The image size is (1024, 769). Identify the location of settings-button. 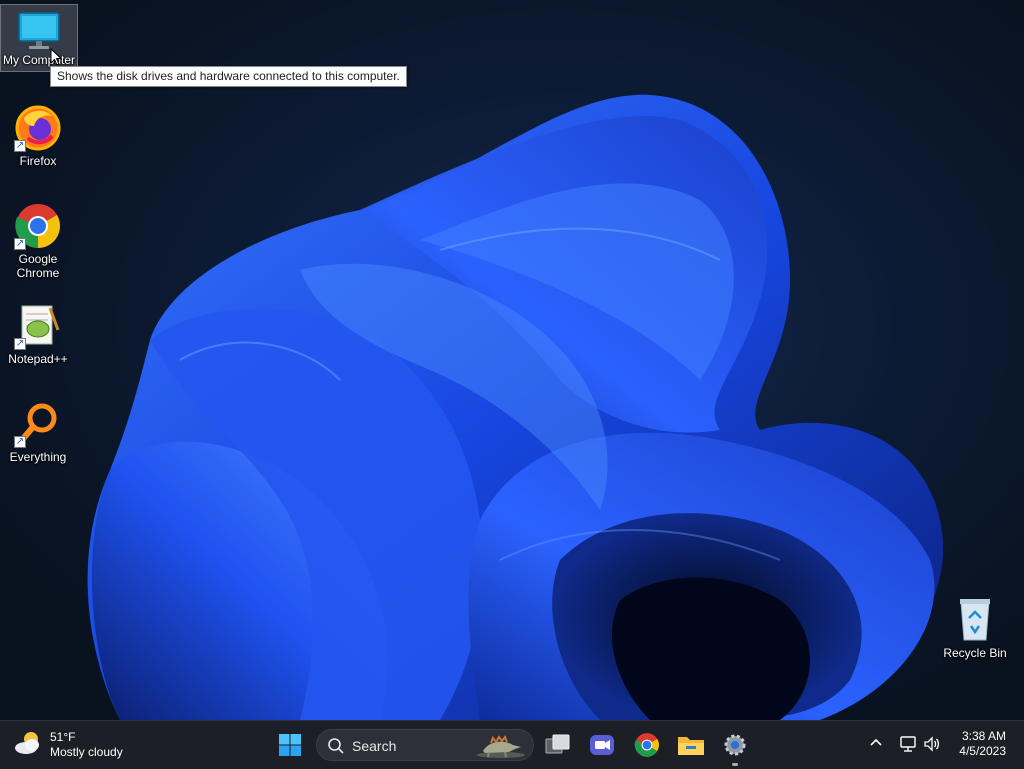
(735, 747).